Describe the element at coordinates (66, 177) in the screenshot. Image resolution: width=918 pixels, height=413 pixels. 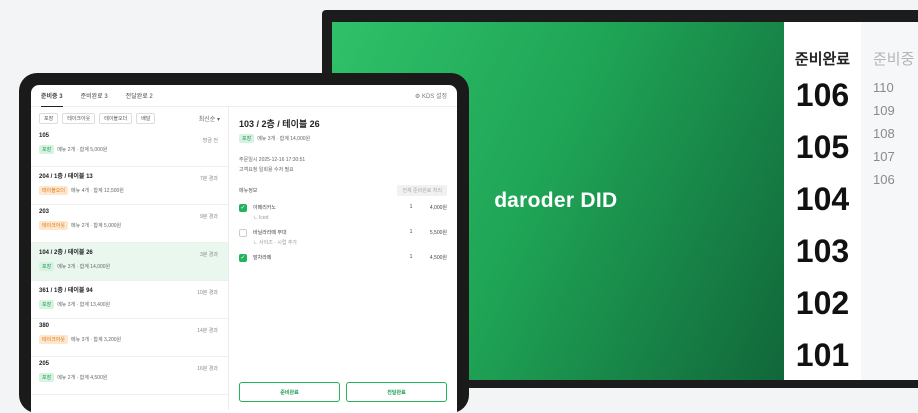
I see `order-title: 204 / 1층 / 테이블 13` at that location.